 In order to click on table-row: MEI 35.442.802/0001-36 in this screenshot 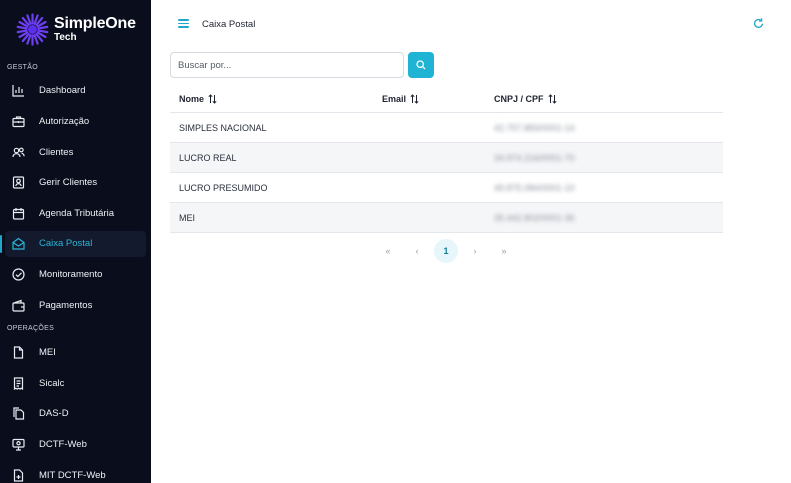, I will do `click(446, 218)`.